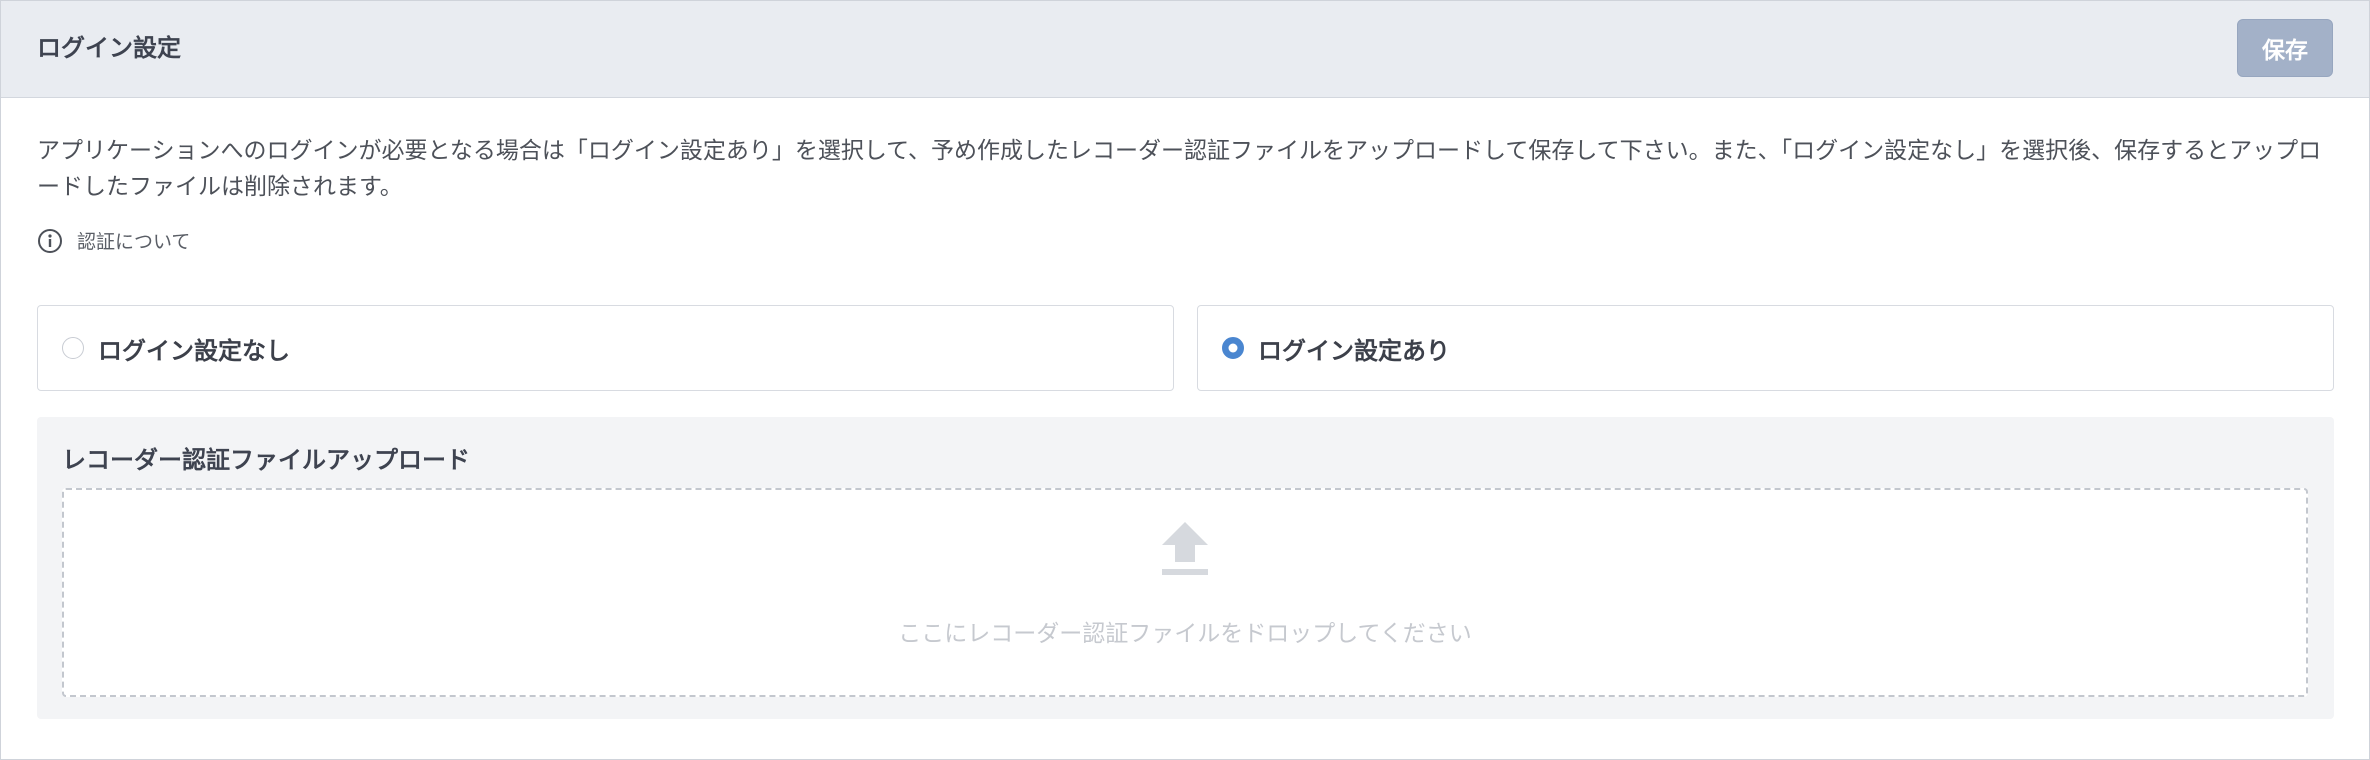 Image resolution: width=2370 pixels, height=760 pixels. What do you see at coordinates (1765, 348) in the screenshot?
I see `option-login-on: ログイン設定あり` at bounding box center [1765, 348].